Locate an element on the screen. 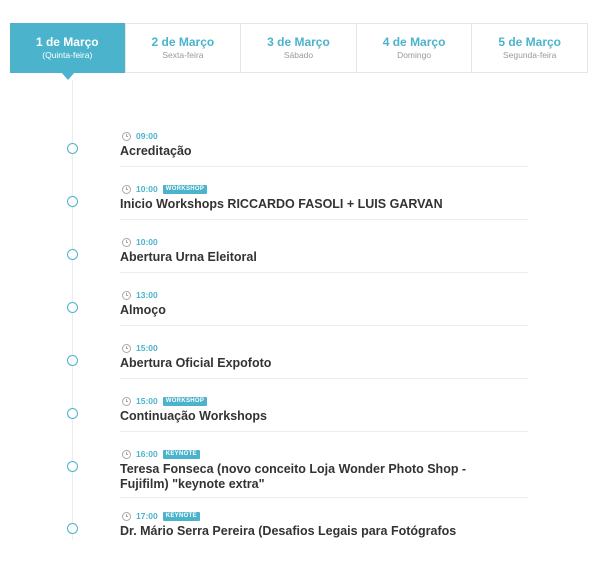  tab-weekday: (Quinta-feira) is located at coordinates (67, 55).